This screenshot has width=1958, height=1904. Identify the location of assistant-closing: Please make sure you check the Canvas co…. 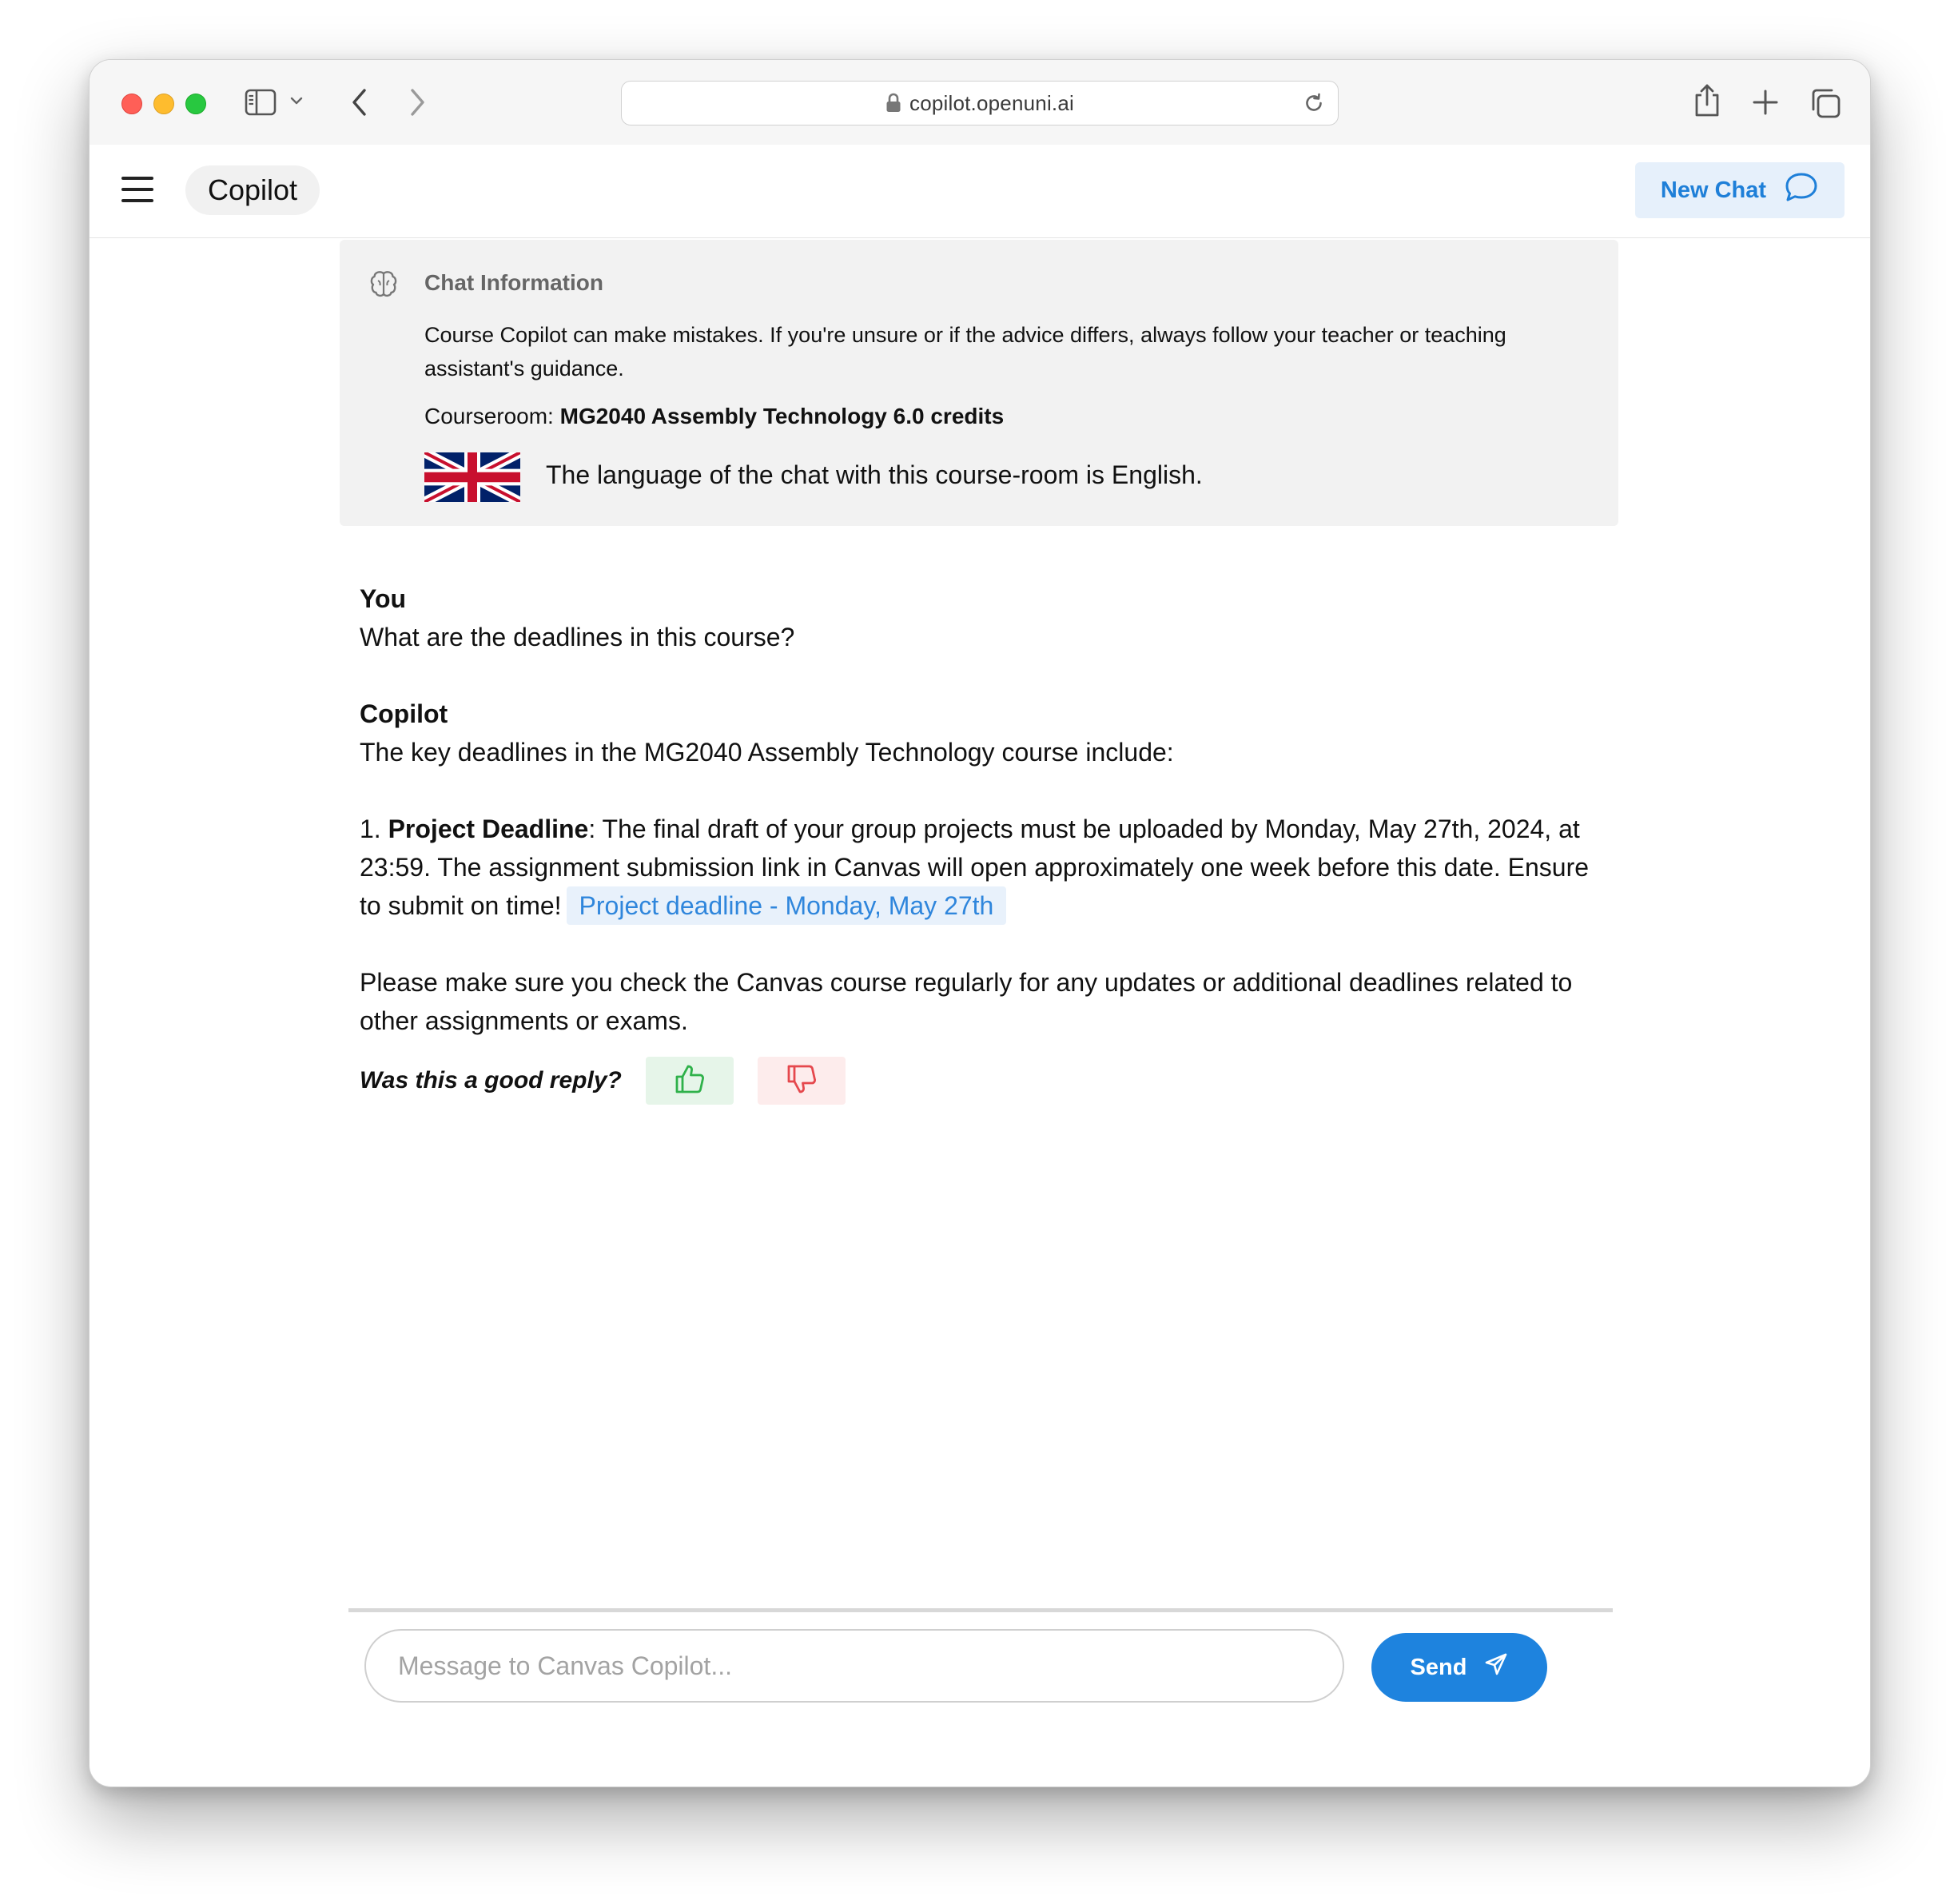
(966, 1001).